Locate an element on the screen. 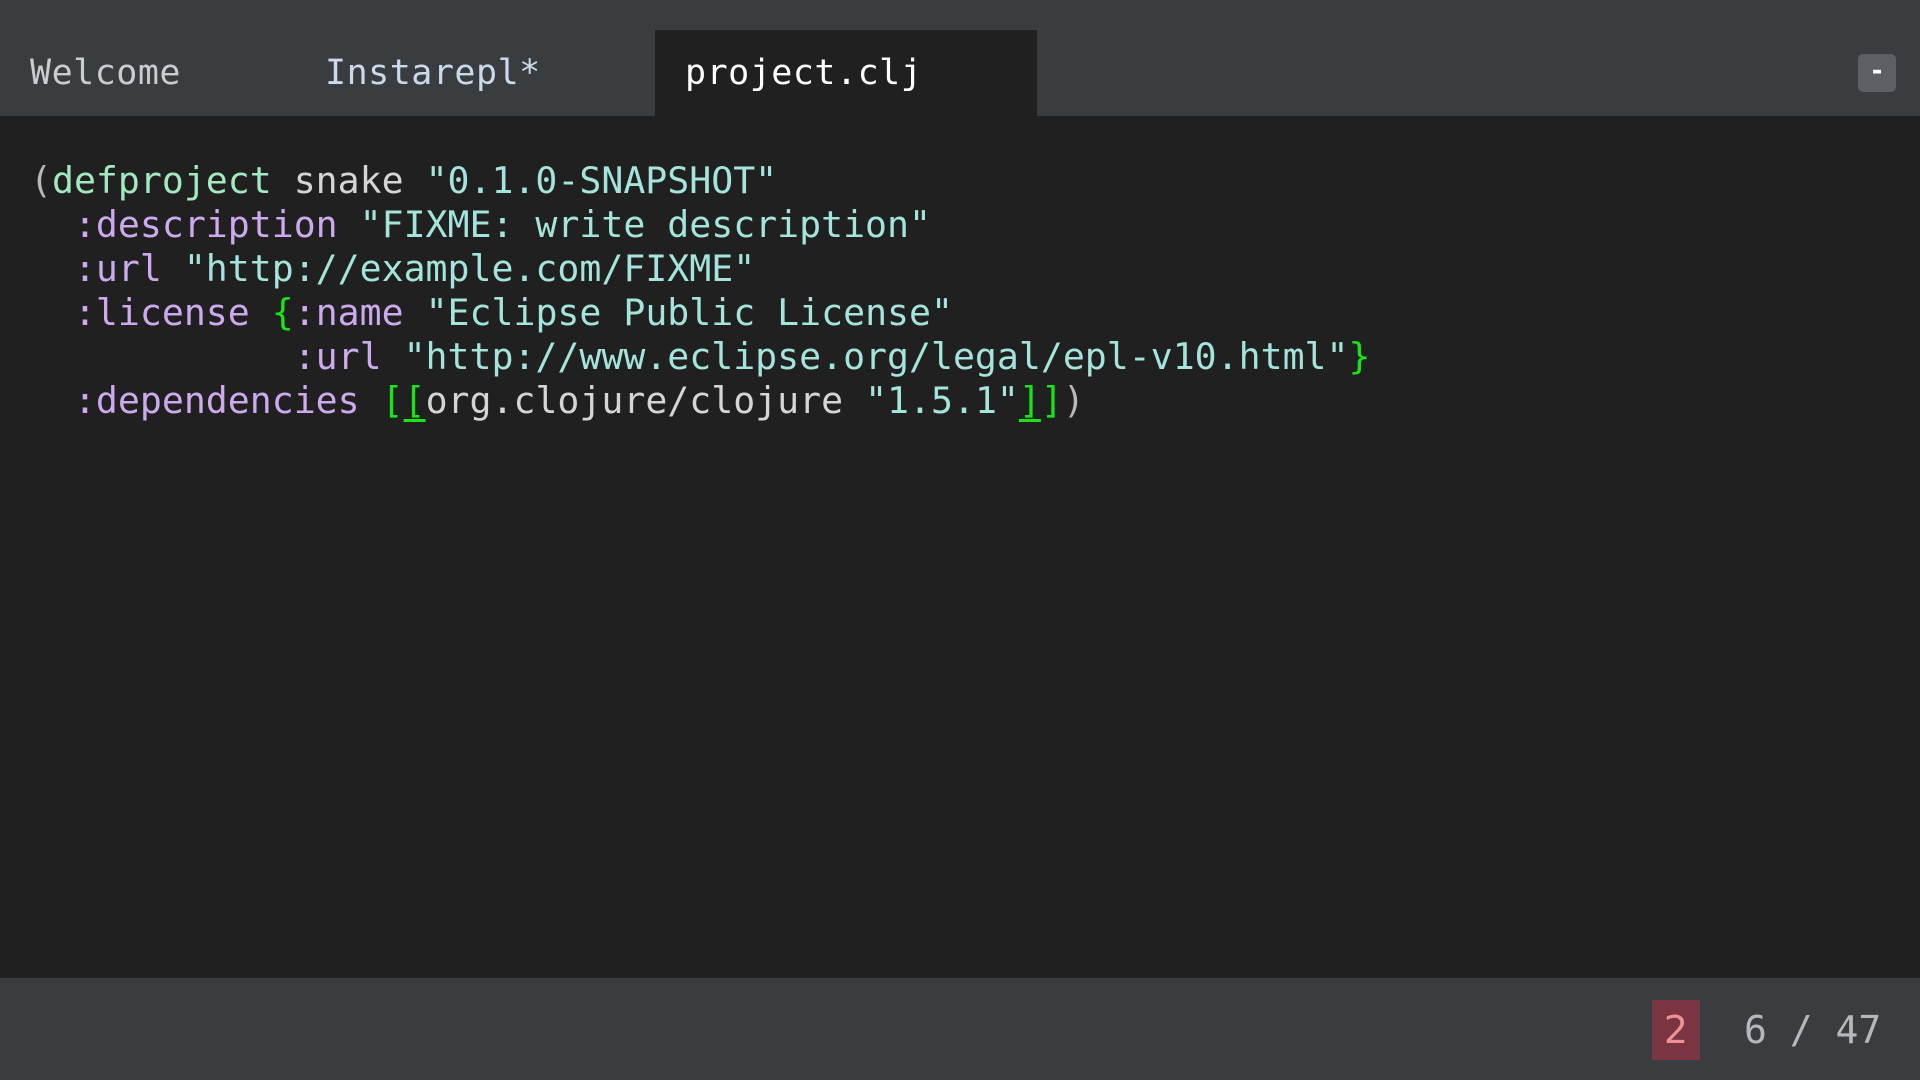 The width and height of the screenshot is (1920, 1080). code-token: :name is located at coordinates (348, 312).